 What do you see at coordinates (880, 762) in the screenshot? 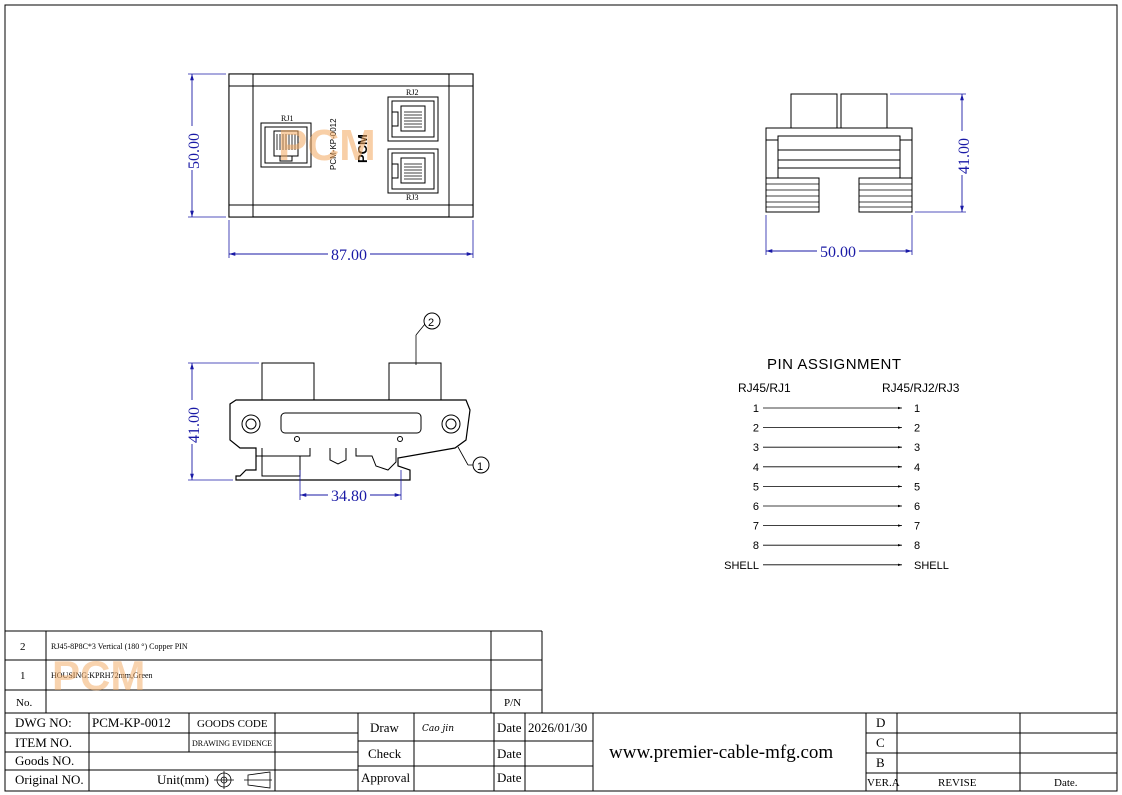
I see `rev-b: B` at bounding box center [880, 762].